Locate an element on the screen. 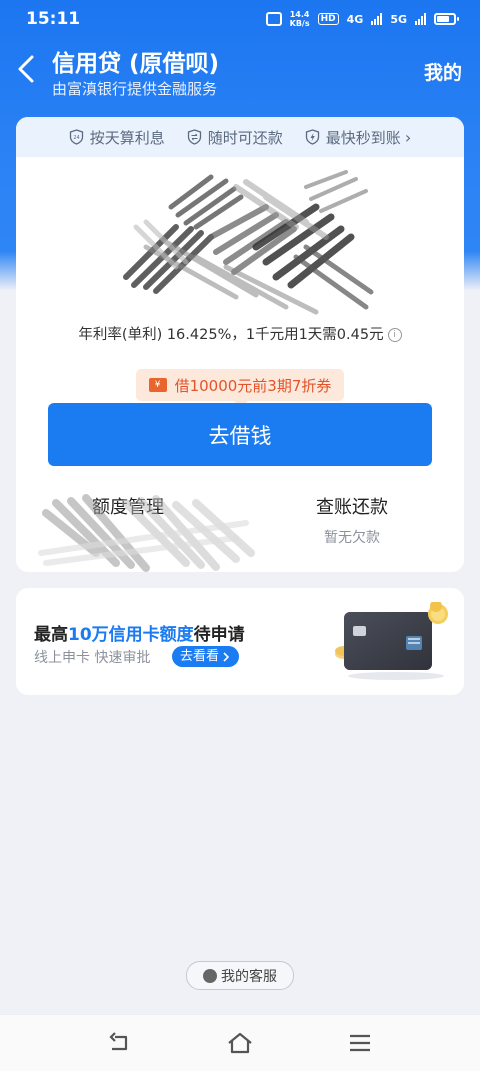  mine-link: 我的 is located at coordinates (443, 71).